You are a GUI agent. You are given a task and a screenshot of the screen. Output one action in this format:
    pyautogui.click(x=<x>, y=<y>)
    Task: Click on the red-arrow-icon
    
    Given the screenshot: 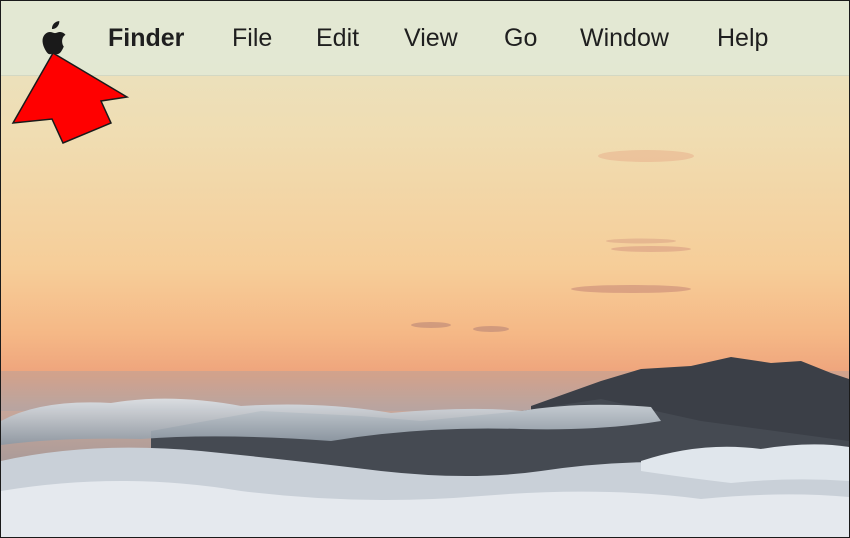 What is the action you would take?
    pyautogui.click(x=70, y=98)
    